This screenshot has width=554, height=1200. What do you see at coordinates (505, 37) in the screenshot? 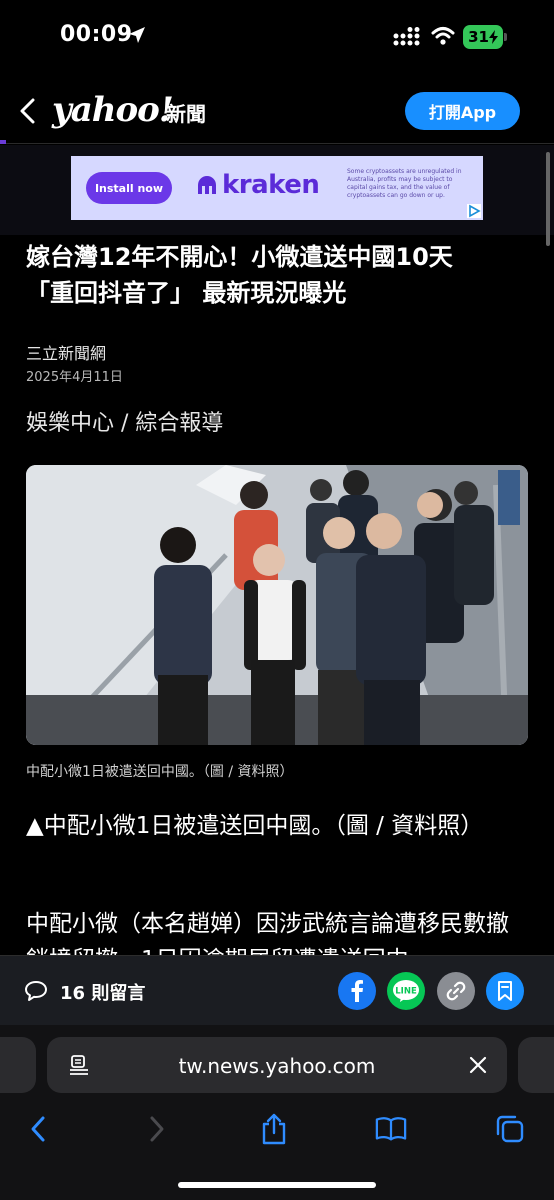
I see `battery-cap` at bounding box center [505, 37].